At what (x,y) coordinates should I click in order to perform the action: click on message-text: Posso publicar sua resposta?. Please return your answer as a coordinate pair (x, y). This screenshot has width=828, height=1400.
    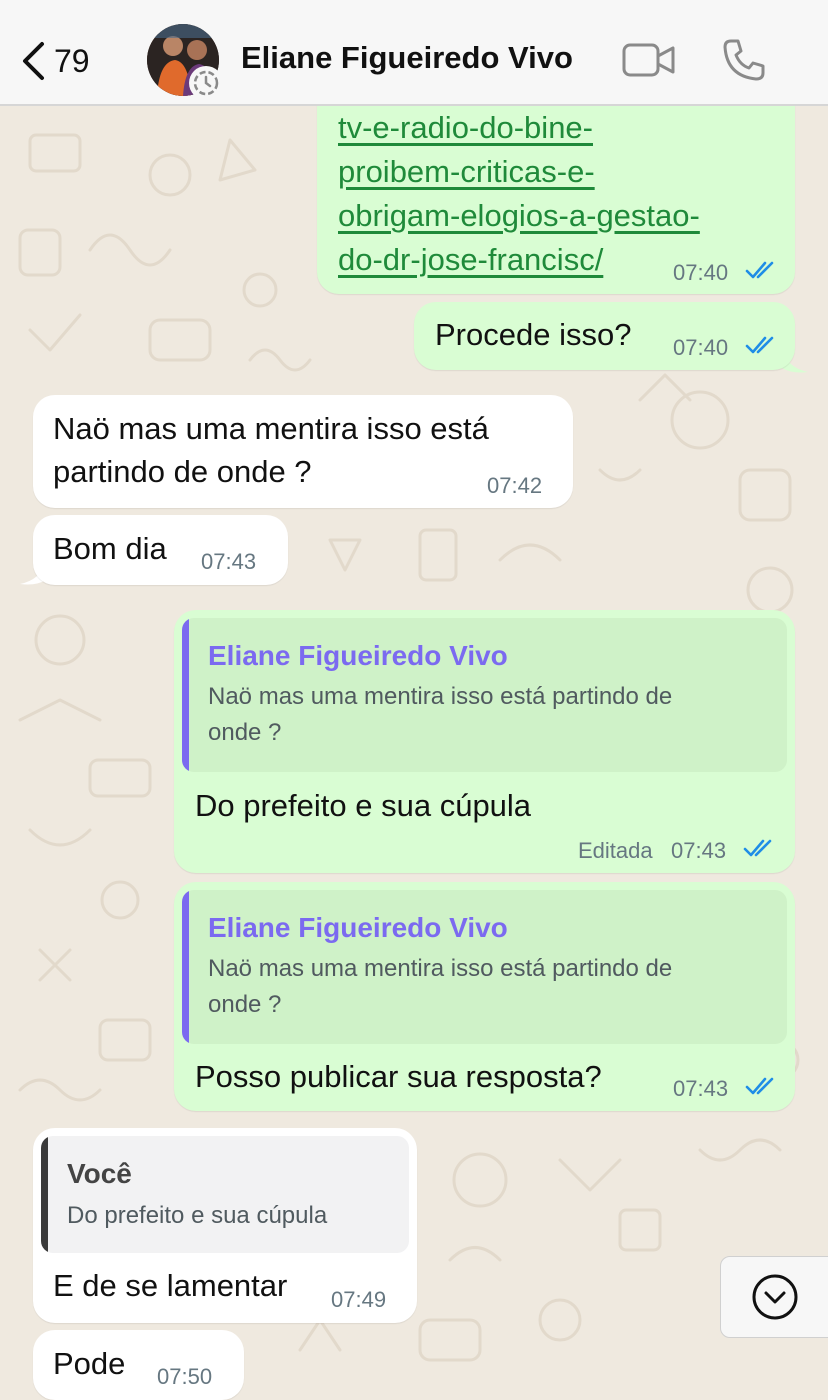
    Looking at the image, I should click on (398, 1076).